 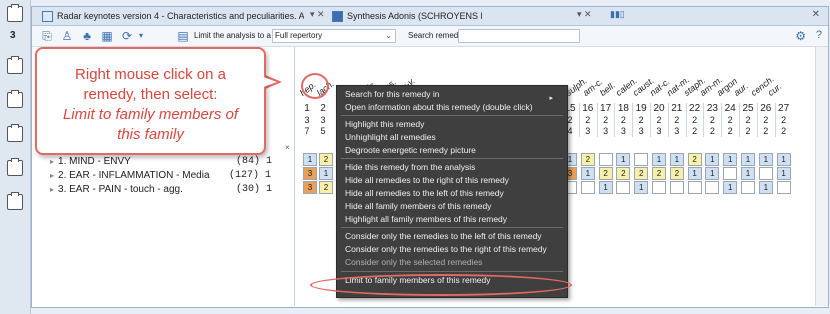 I want to click on person-icon: ♙, so click(x=67, y=36).